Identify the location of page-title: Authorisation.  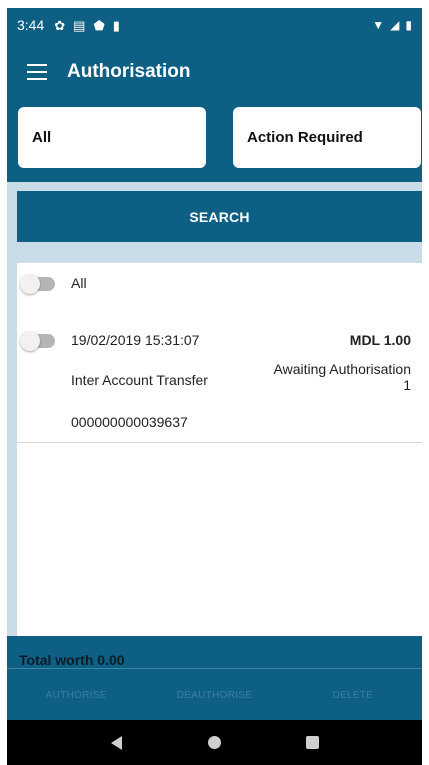
(129, 71).